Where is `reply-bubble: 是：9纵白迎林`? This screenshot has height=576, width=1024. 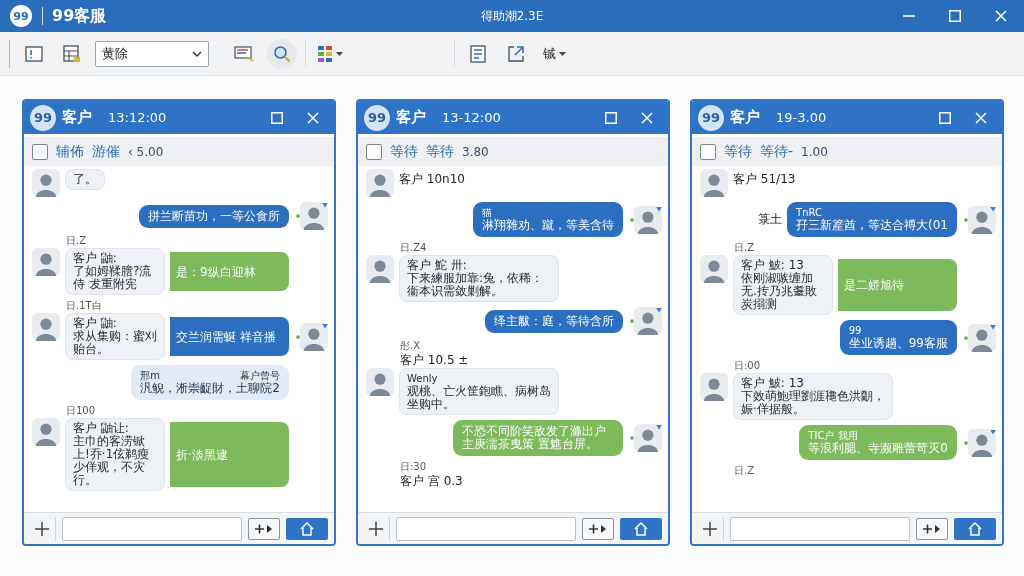
reply-bubble: 是：9纵白迎林 is located at coordinates (229, 271).